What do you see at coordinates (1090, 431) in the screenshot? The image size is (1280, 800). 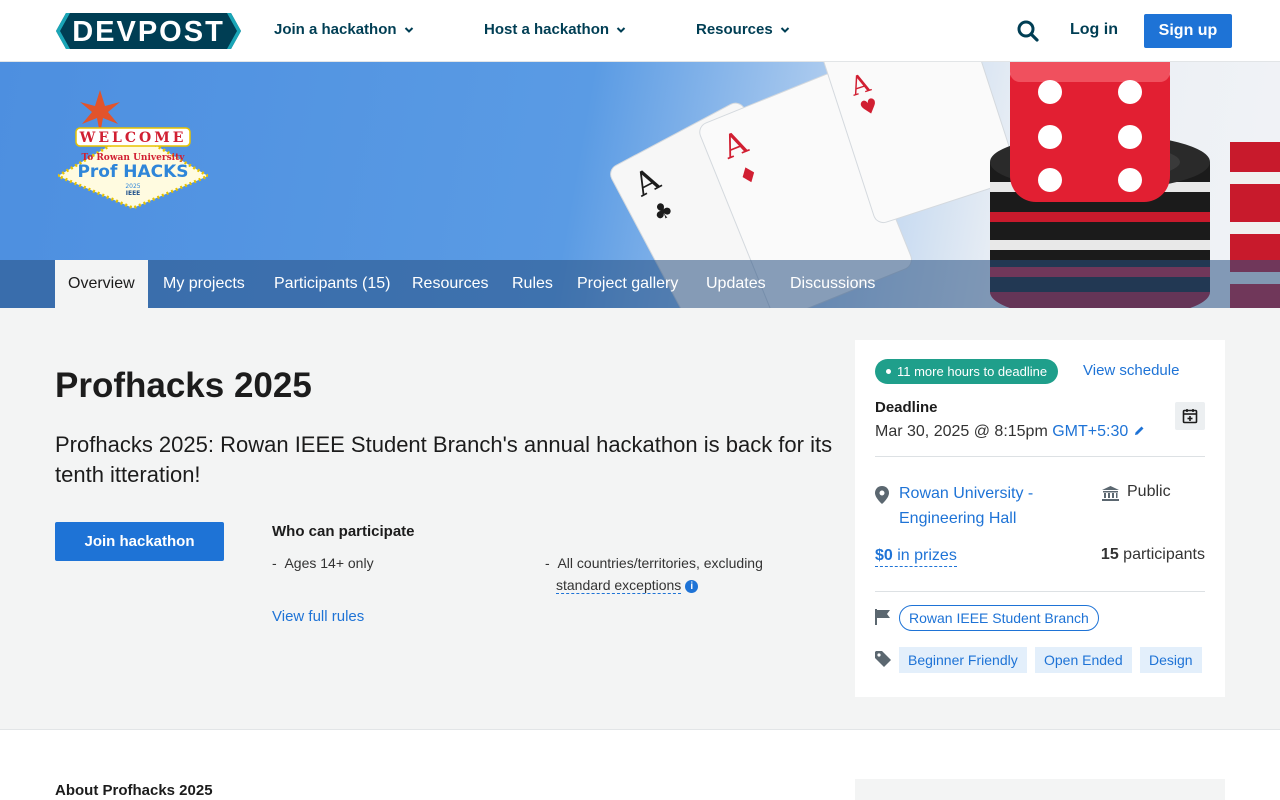 I see `timezone-link: GMT+5:30` at bounding box center [1090, 431].